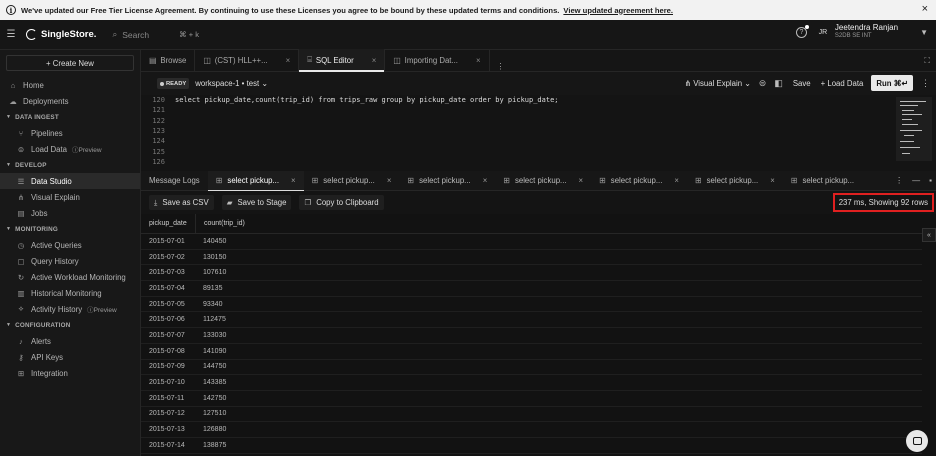  I want to click on workspace-selector: workspace-1 • test ⌄, so click(231, 83).